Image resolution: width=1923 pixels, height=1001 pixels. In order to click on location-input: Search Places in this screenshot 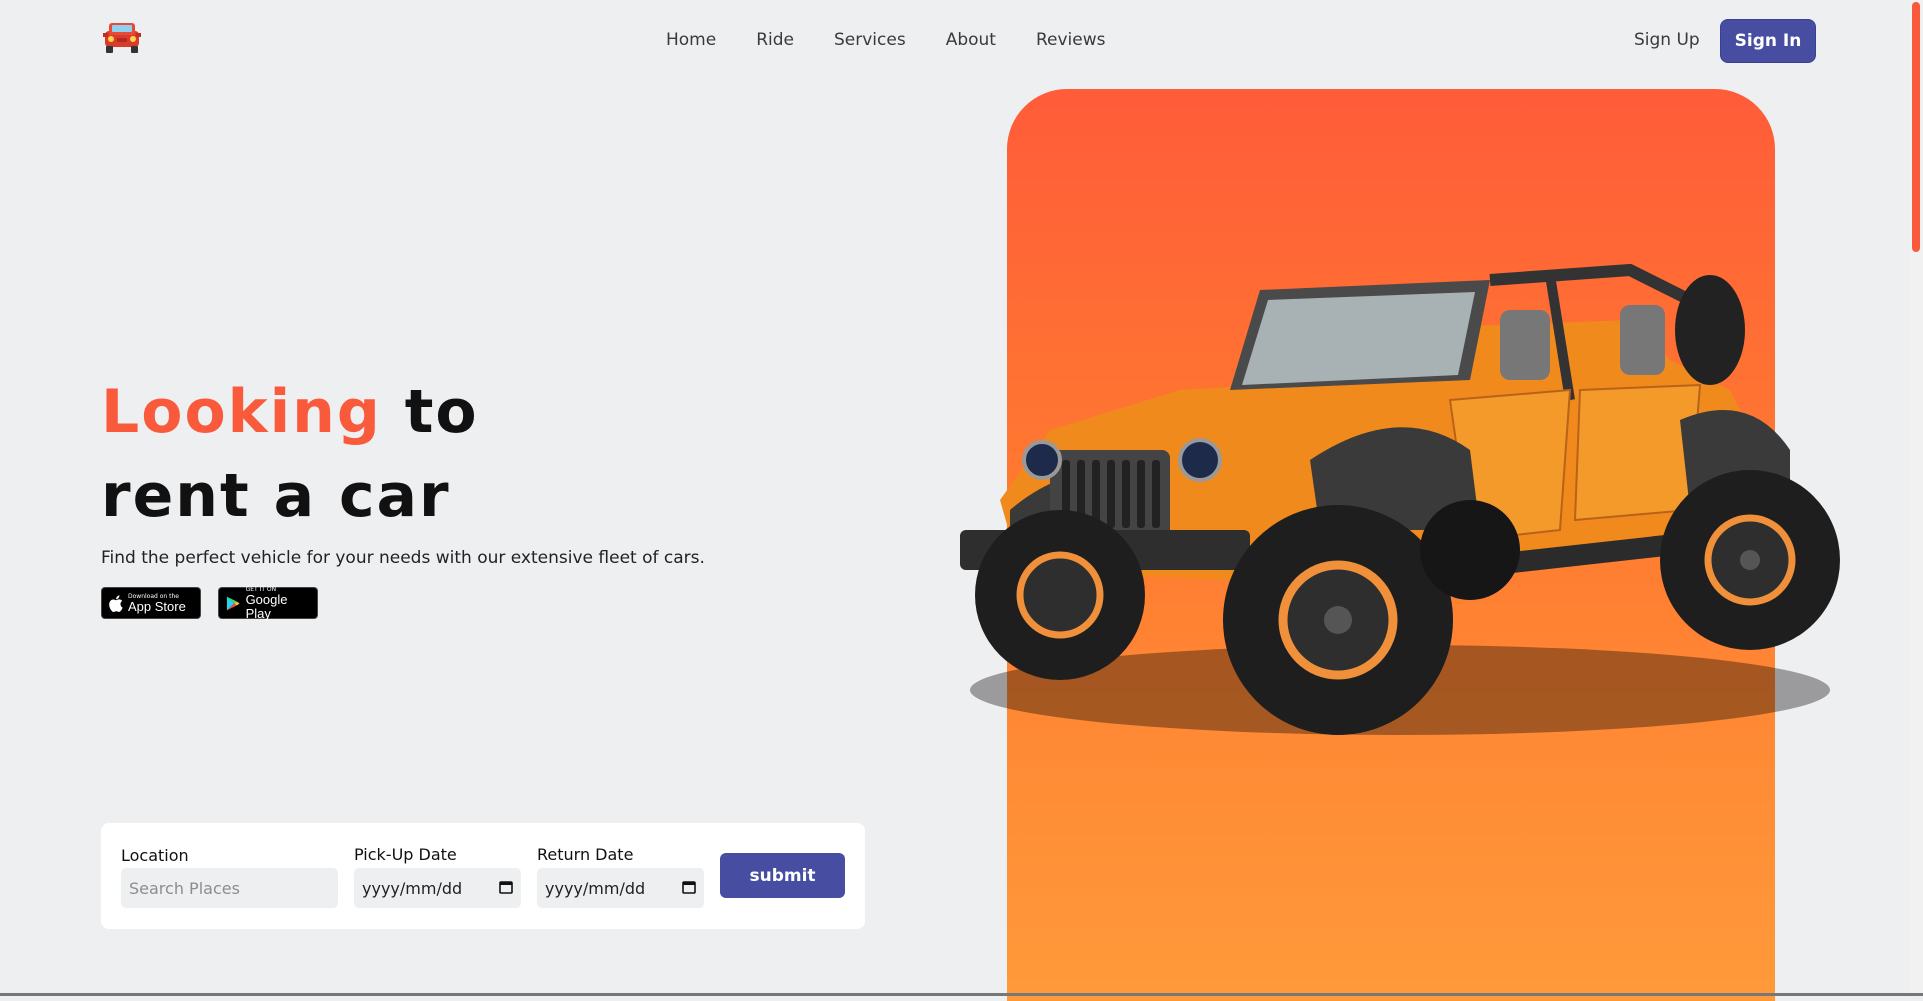, I will do `click(229, 888)`.